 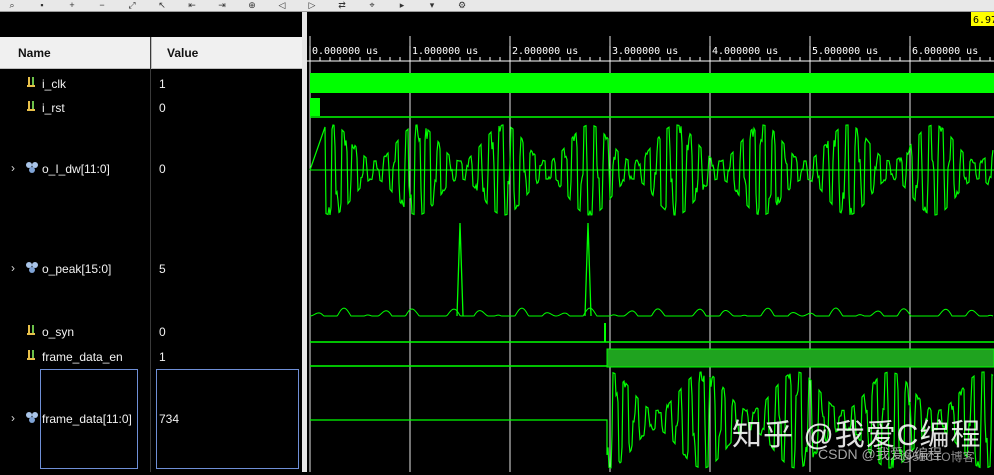 I want to click on time-ruler, so click(x=650, y=24).